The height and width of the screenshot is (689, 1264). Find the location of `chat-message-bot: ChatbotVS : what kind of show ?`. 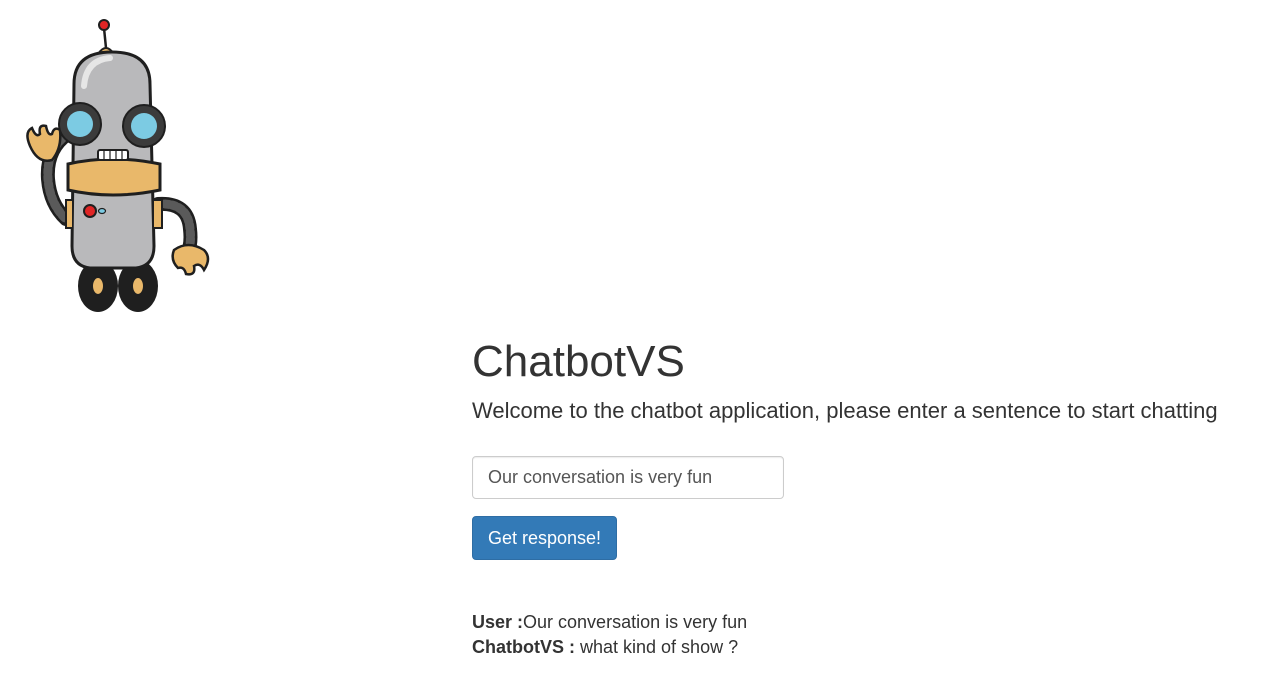

chat-message-bot: ChatbotVS : what kind of show ? is located at coordinates (862, 647).